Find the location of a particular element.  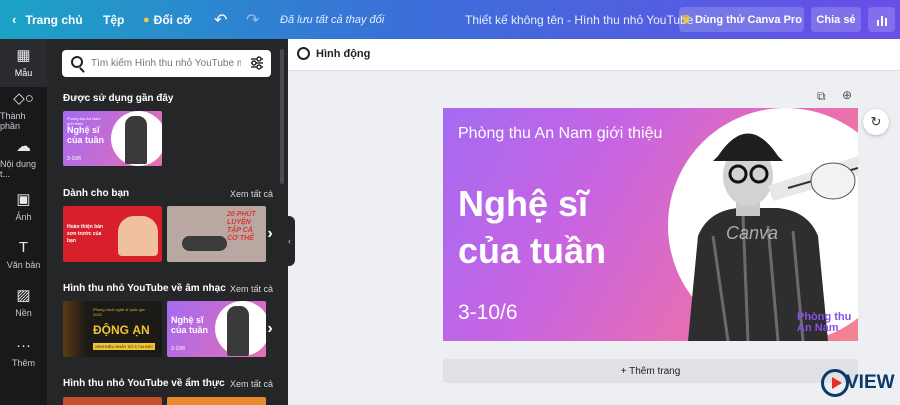

rail-label: Ảnh is located at coordinates (23, 217).